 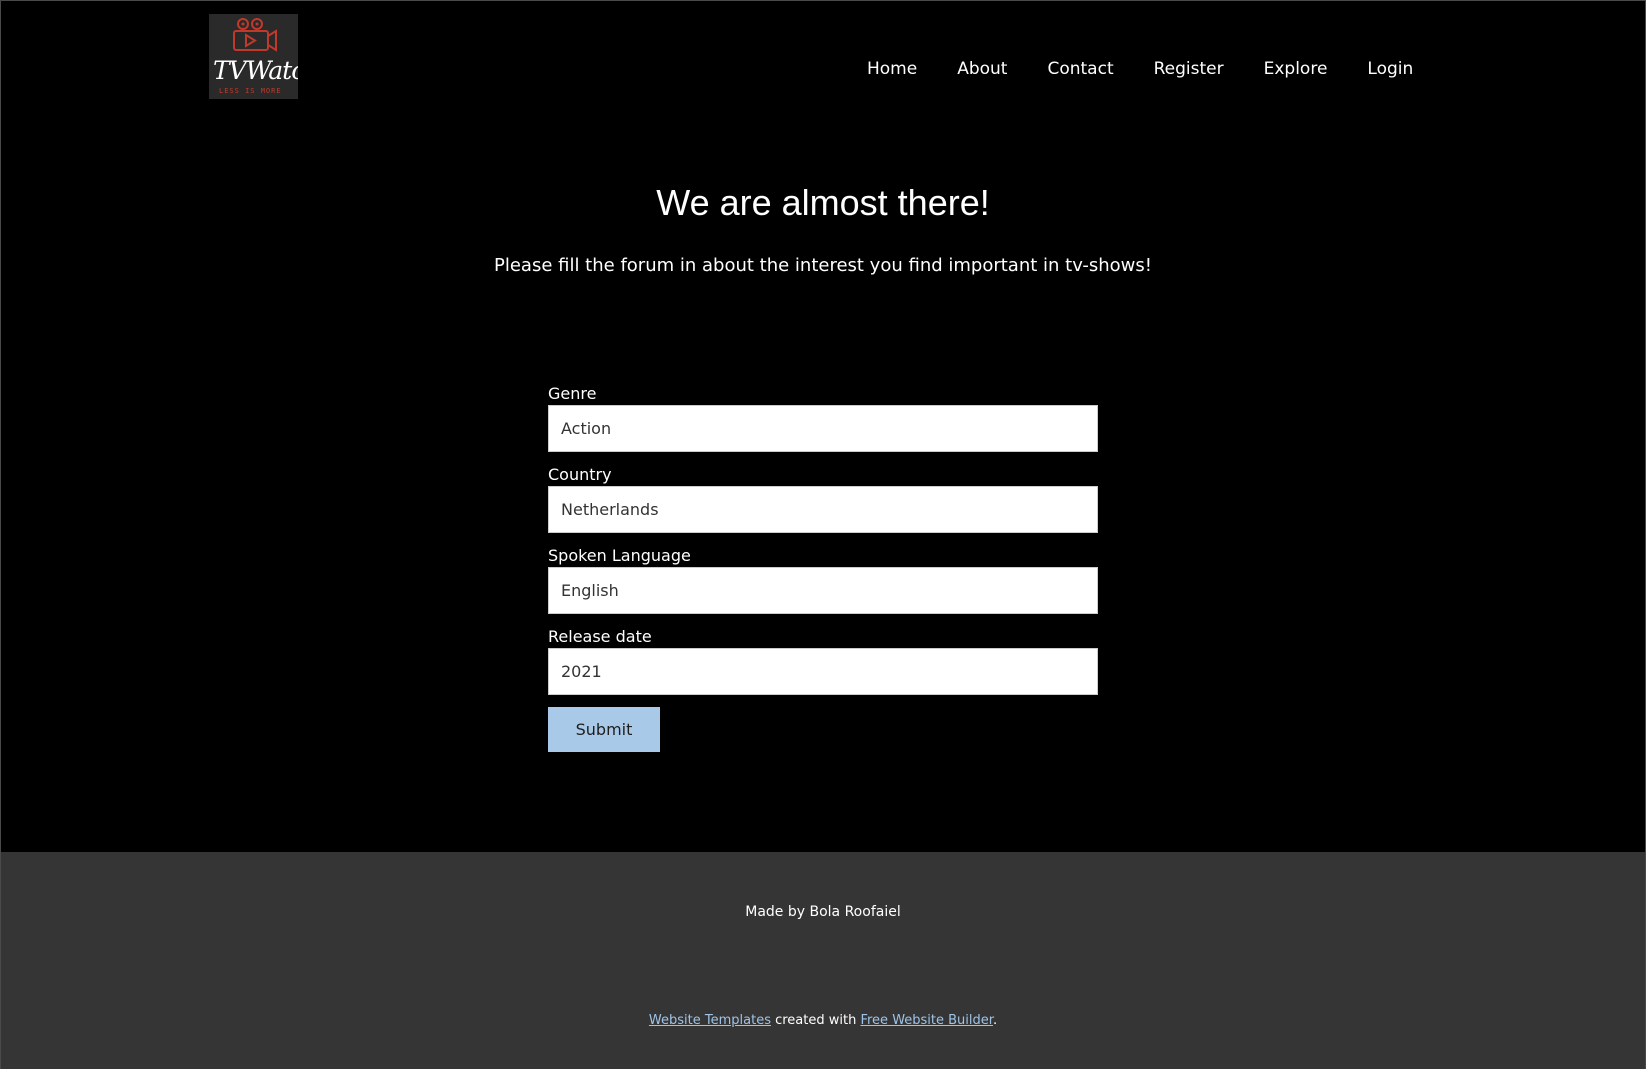 What do you see at coordinates (619, 555) in the screenshot?
I see `language-label: Spoken Language` at bounding box center [619, 555].